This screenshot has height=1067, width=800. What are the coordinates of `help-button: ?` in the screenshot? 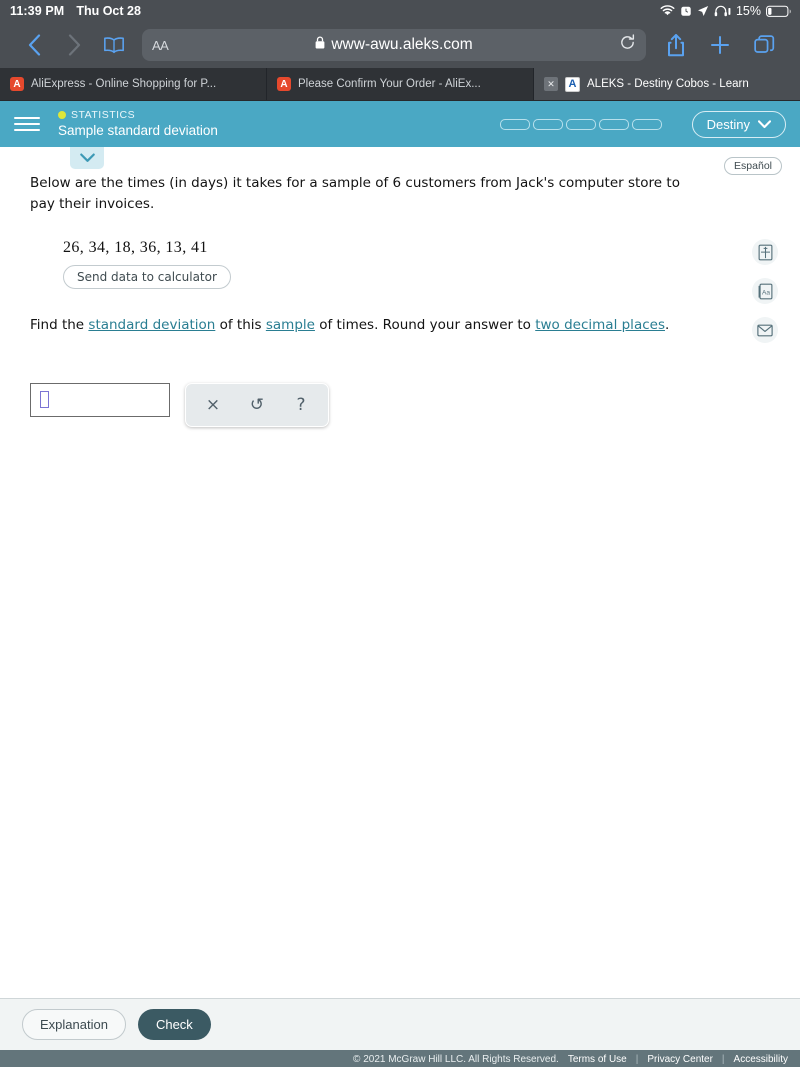 It's located at (301, 405).